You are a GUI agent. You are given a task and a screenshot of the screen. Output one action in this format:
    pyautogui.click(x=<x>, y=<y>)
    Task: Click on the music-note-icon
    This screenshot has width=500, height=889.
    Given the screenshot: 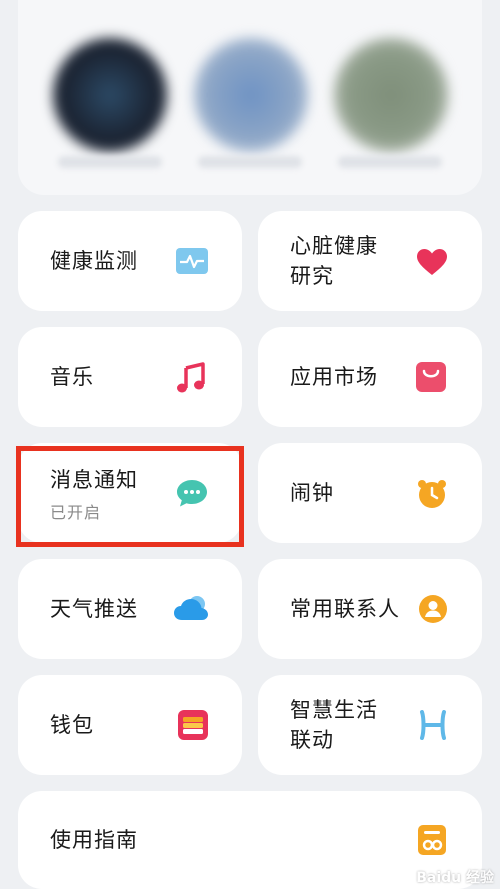 What is the action you would take?
    pyautogui.click(x=191, y=377)
    